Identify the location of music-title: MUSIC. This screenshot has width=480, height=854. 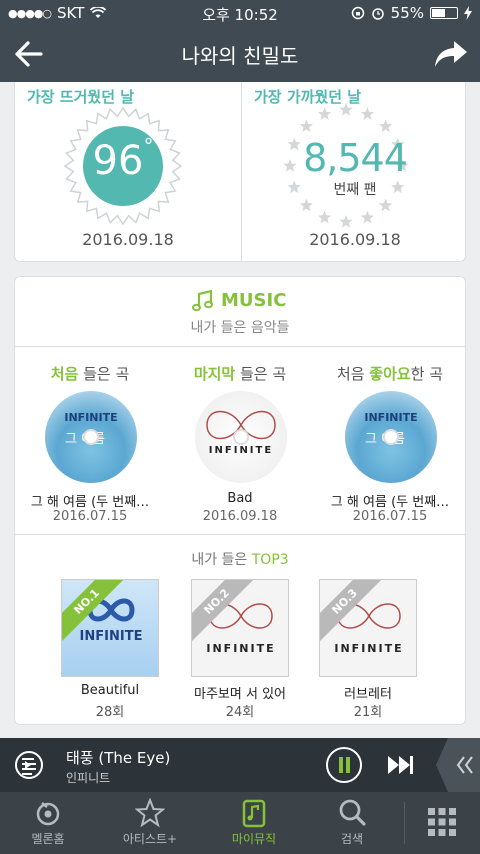
(254, 300).